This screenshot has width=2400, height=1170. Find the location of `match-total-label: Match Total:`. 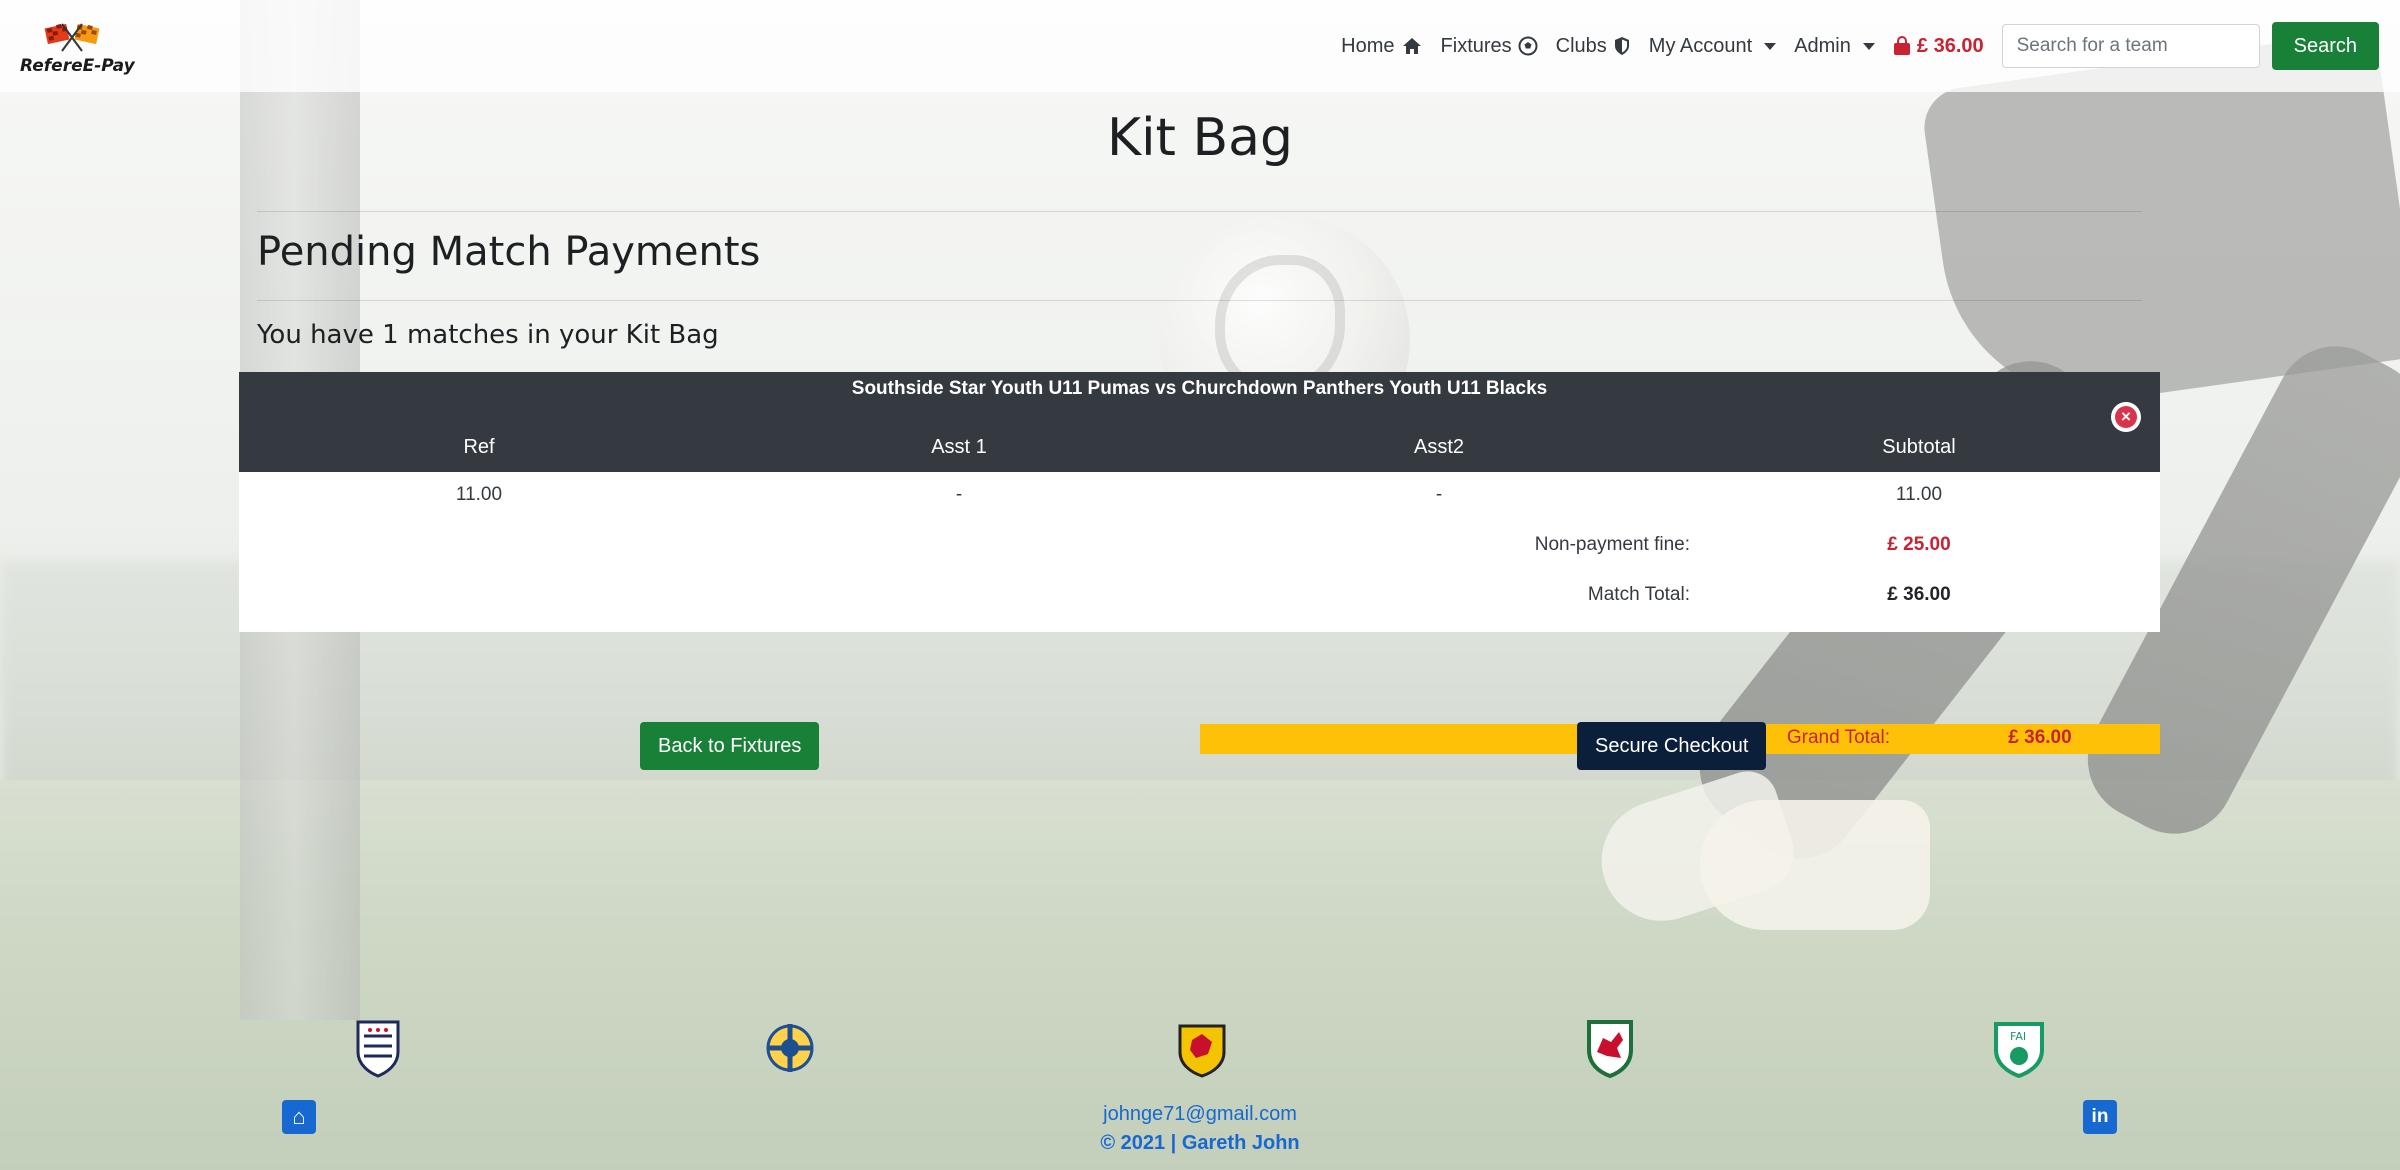

match-total-label: Match Total: is located at coordinates (1638, 594).